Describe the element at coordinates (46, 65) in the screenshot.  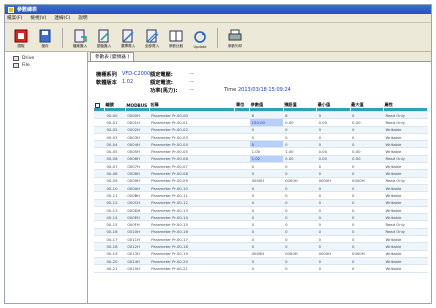
I see `tree-item-file: File` at that location.